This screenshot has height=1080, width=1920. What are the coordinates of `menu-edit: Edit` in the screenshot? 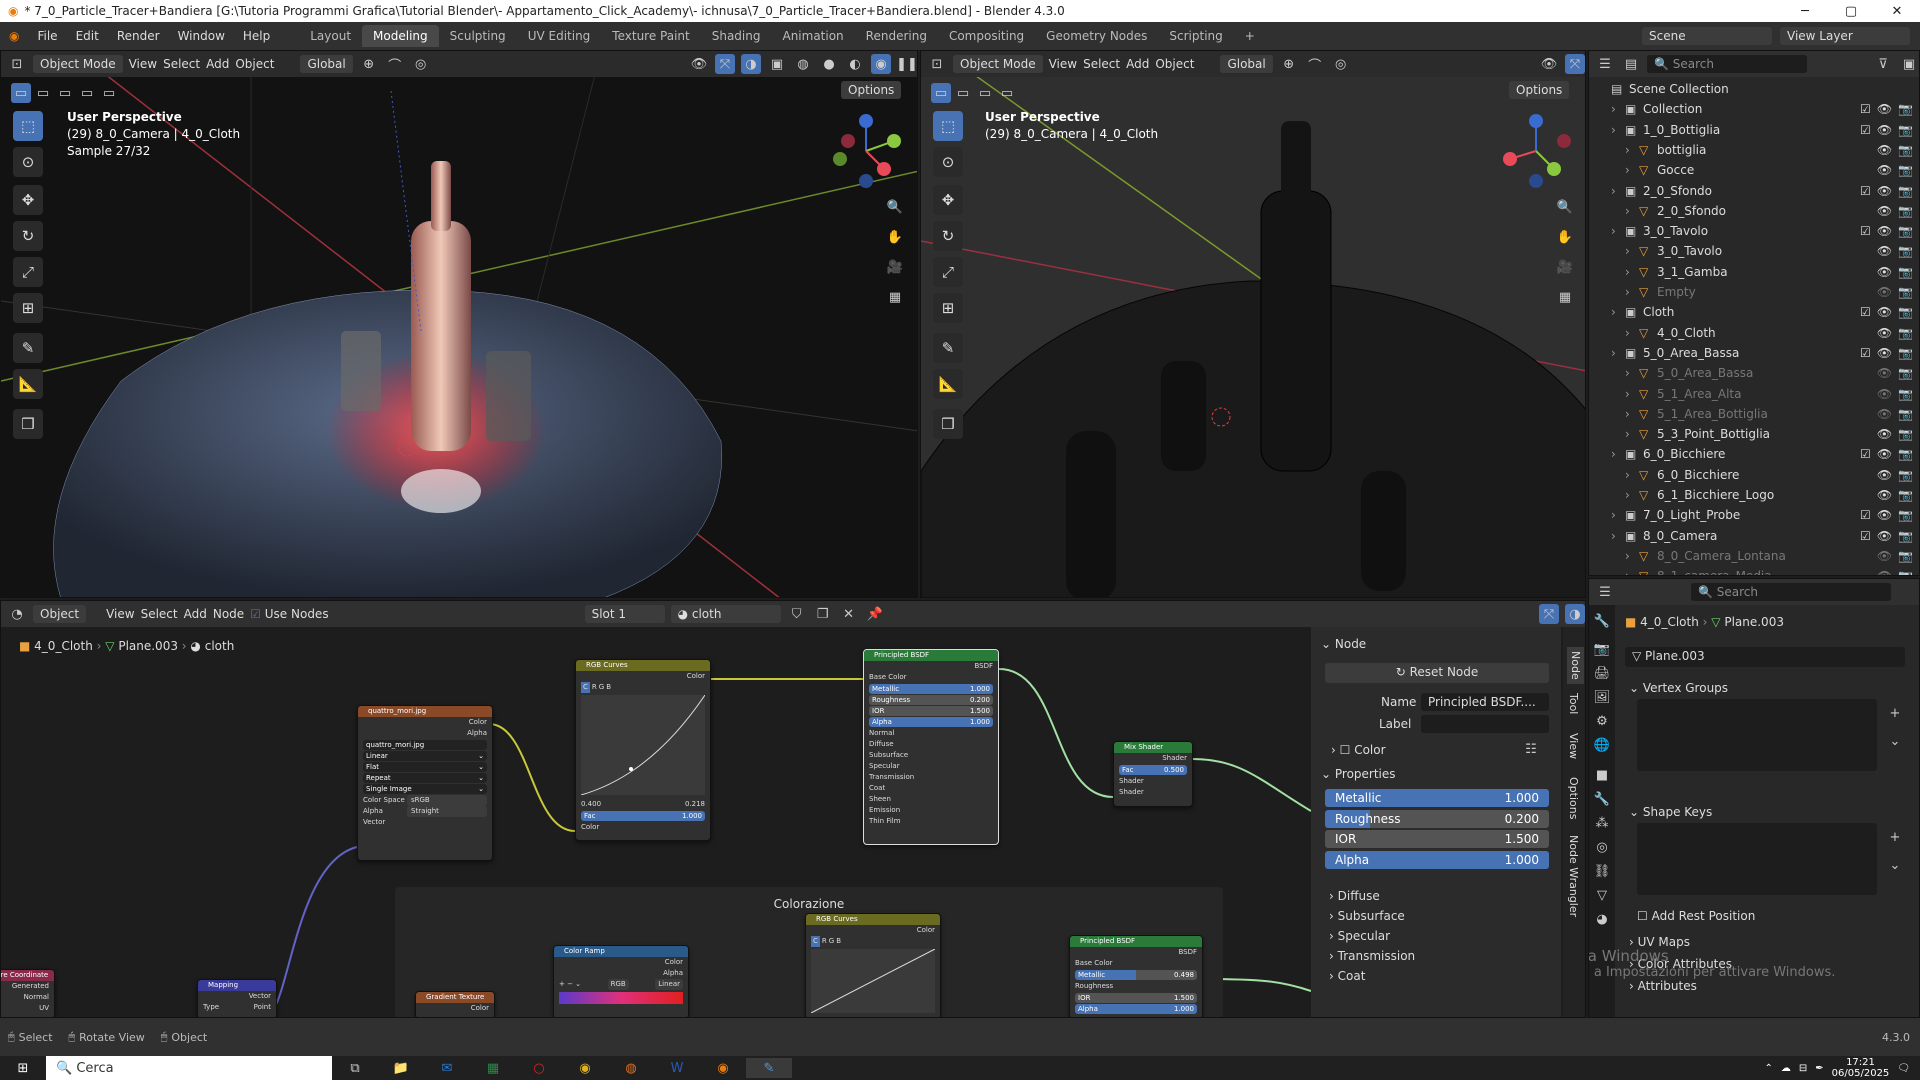 It's located at (87, 36).